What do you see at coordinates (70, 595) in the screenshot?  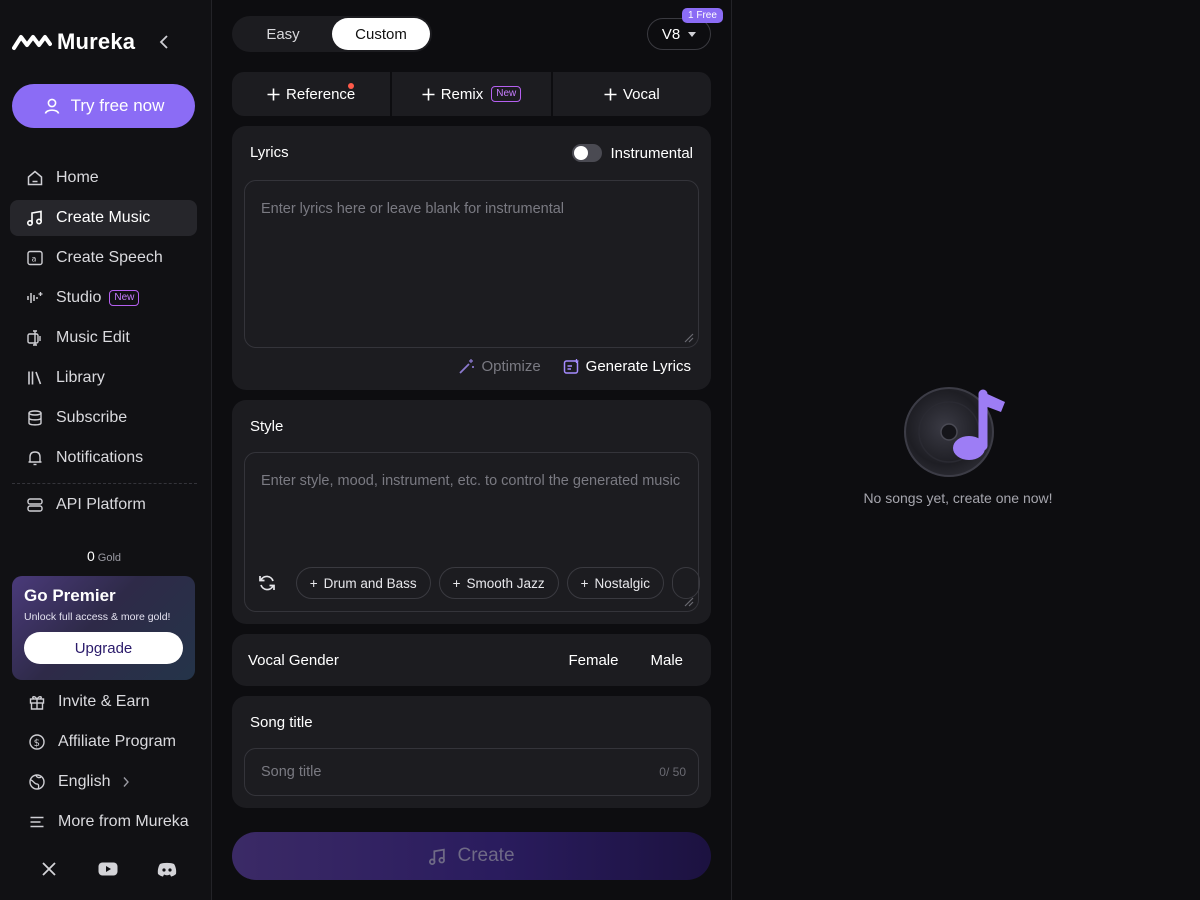 I see `premier-title: Go Premier` at bounding box center [70, 595].